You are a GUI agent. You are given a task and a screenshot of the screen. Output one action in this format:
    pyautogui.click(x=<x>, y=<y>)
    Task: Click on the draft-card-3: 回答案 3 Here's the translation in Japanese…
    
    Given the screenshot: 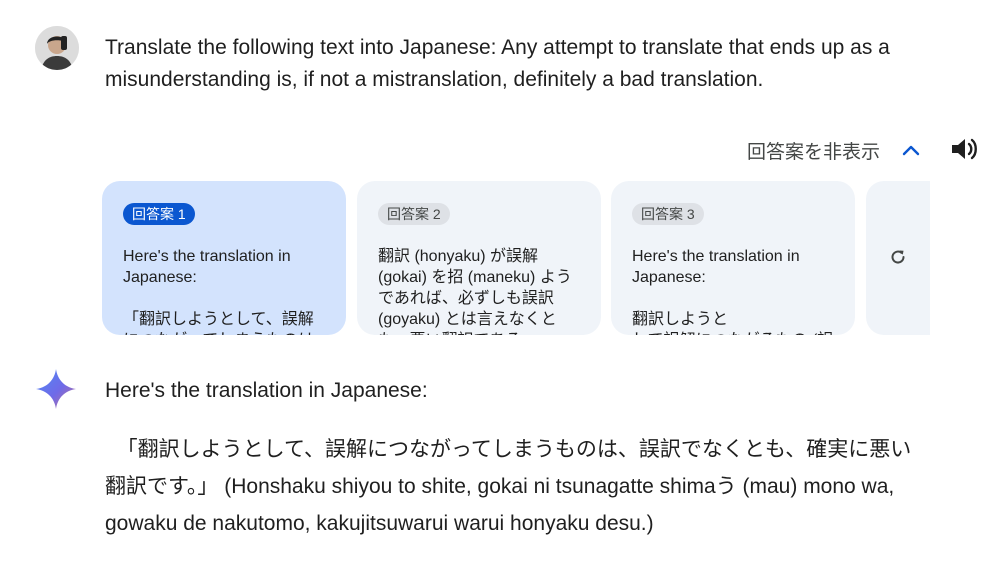 What is the action you would take?
    pyautogui.click(x=733, y=258)
    